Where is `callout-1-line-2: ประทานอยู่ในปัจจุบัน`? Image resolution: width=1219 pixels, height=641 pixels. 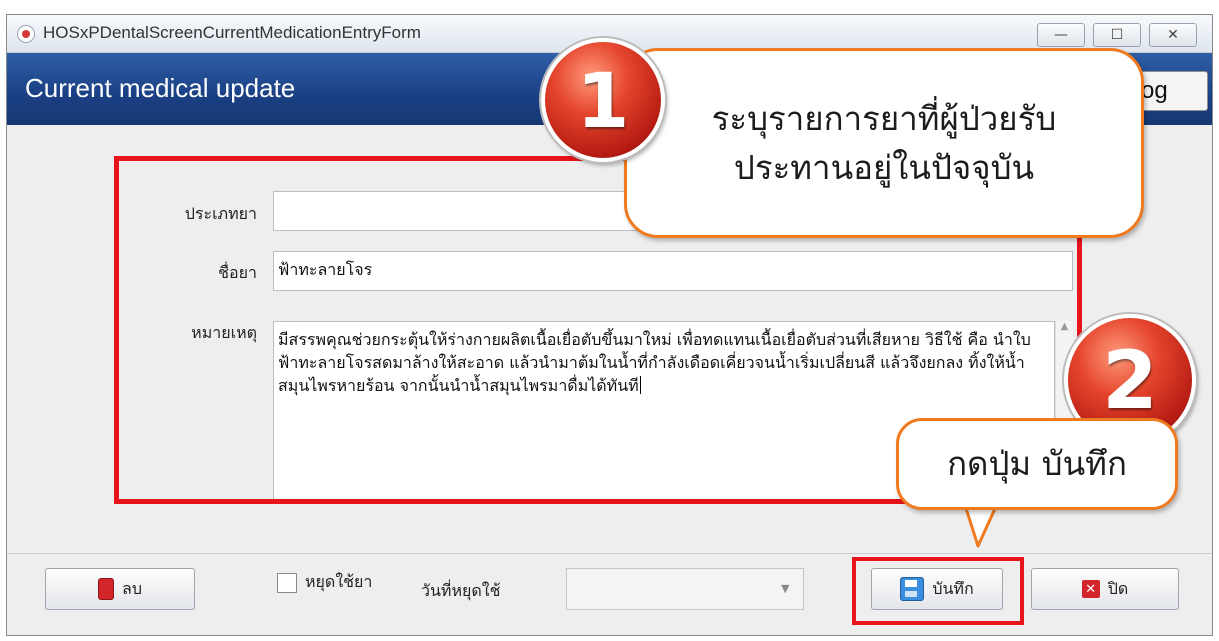
callout-1-line-2: ประทานอยู่ในปัจจุบัน is located at coordinates (884, 167).